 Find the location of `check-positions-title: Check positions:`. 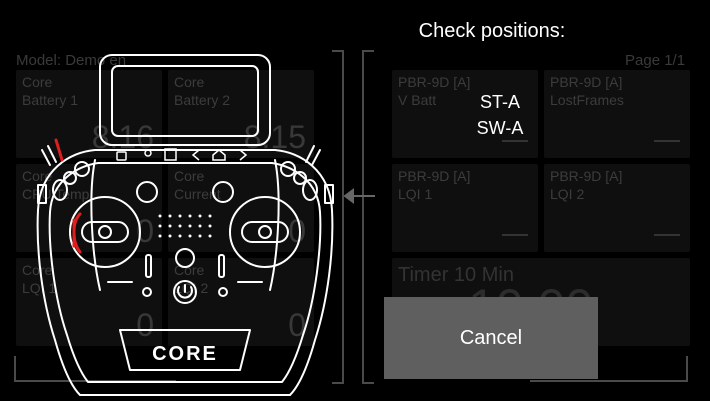

check-positions-title: Check positions: is located at coordinates (492, 31).